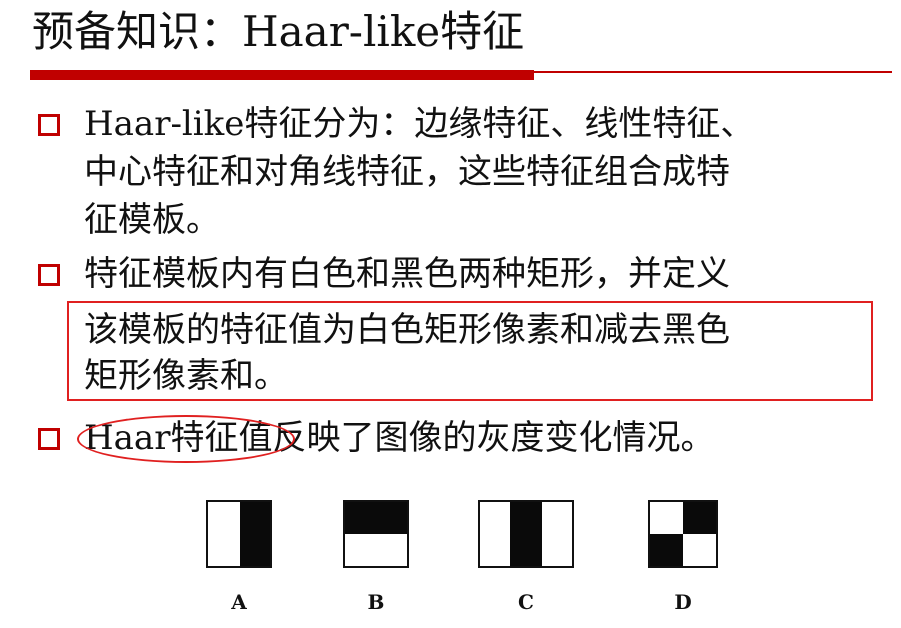 The width and height of the screenshot is (901, 628). Describe the element at coordinates (526, 602) in the screenshot. I see `feature-label-c: C` at that location.